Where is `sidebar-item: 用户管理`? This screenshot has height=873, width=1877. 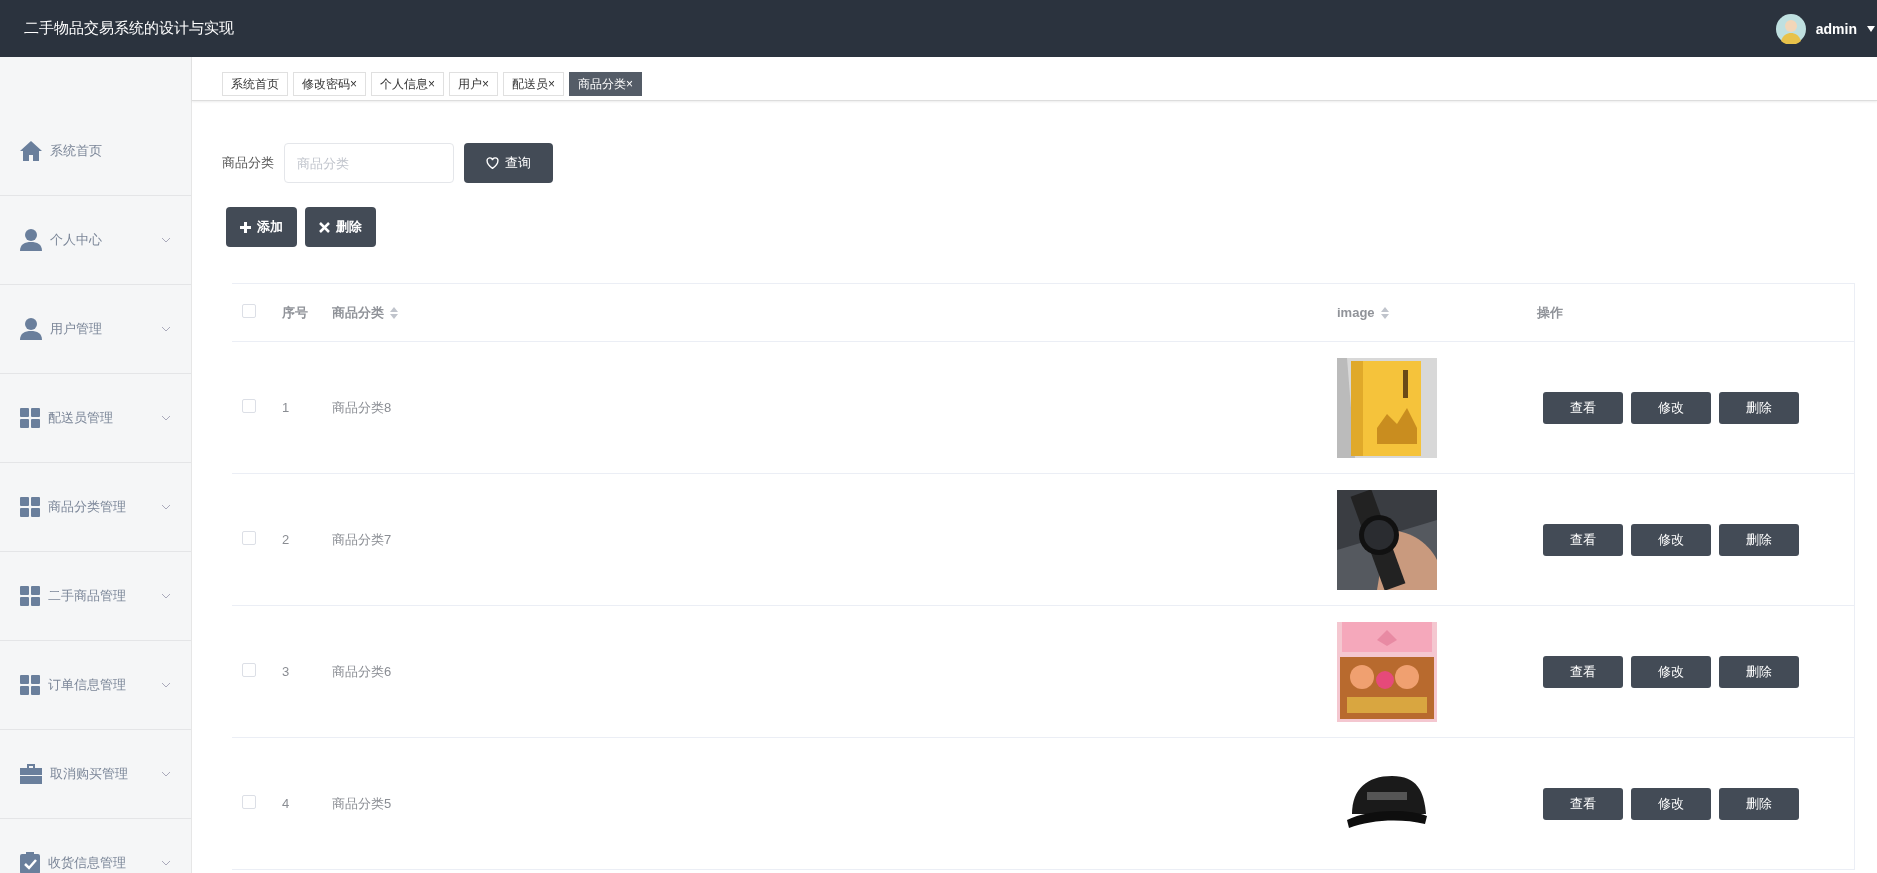 sidebar-item: 用户管理 is located at coordinates (95, 329).